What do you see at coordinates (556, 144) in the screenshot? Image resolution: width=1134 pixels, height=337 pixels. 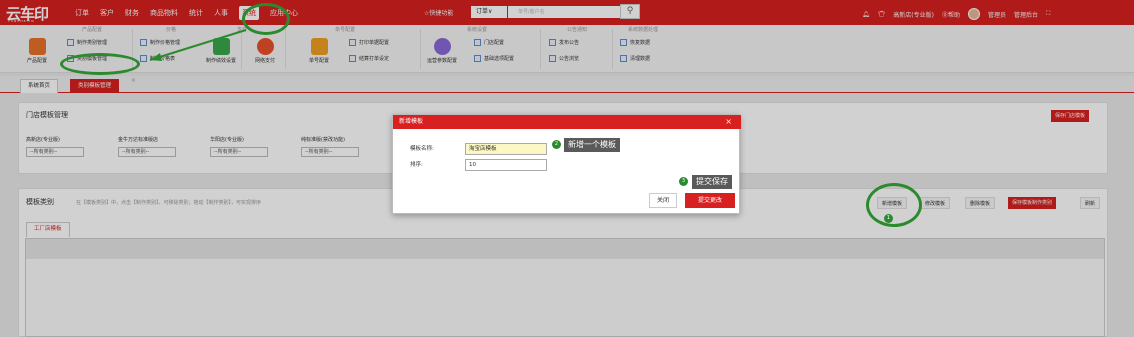 I see `step-badge-2: 2` at bounding box center [556, 144].